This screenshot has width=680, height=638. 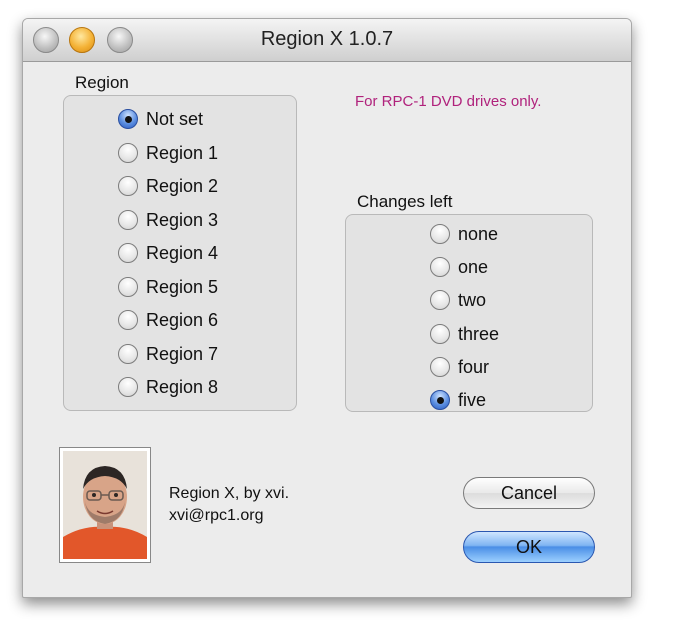 What do you see at coordinates (102, 82) in the screenshot?
I see `region-group-label: Region` at bounding box center [102, 82].